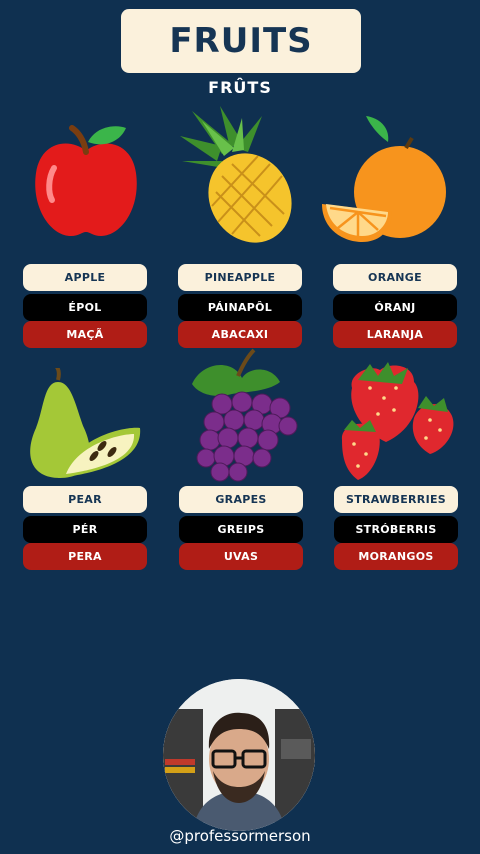 The image size is (480, 854). Describe the element at coordinates (396, 529) in the screenshot. I see `strawberries-pronunciation-label: STRÓBERRIS` at that location.